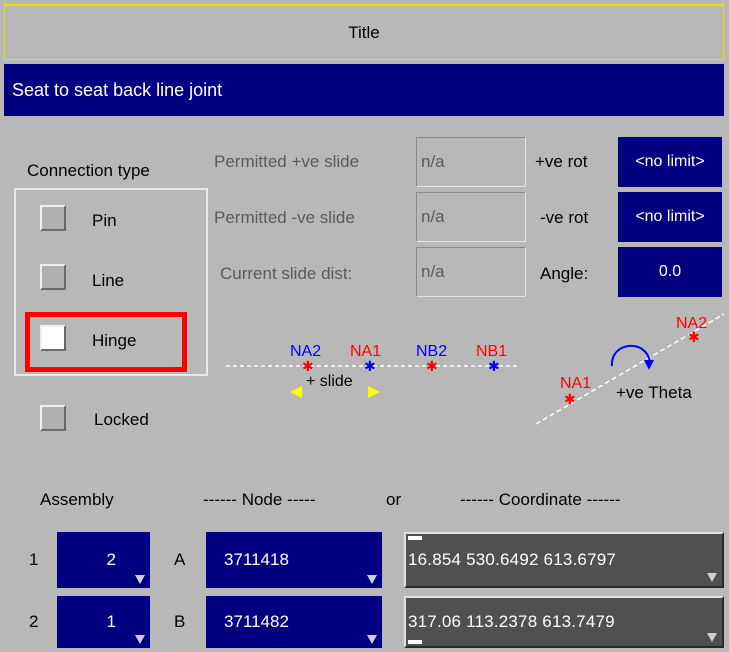 The height and width of the screenshot is (652, 729). Describe the element at coordinates (630, 356) in the screenshot. I see `theta-arc-icon` at that location.